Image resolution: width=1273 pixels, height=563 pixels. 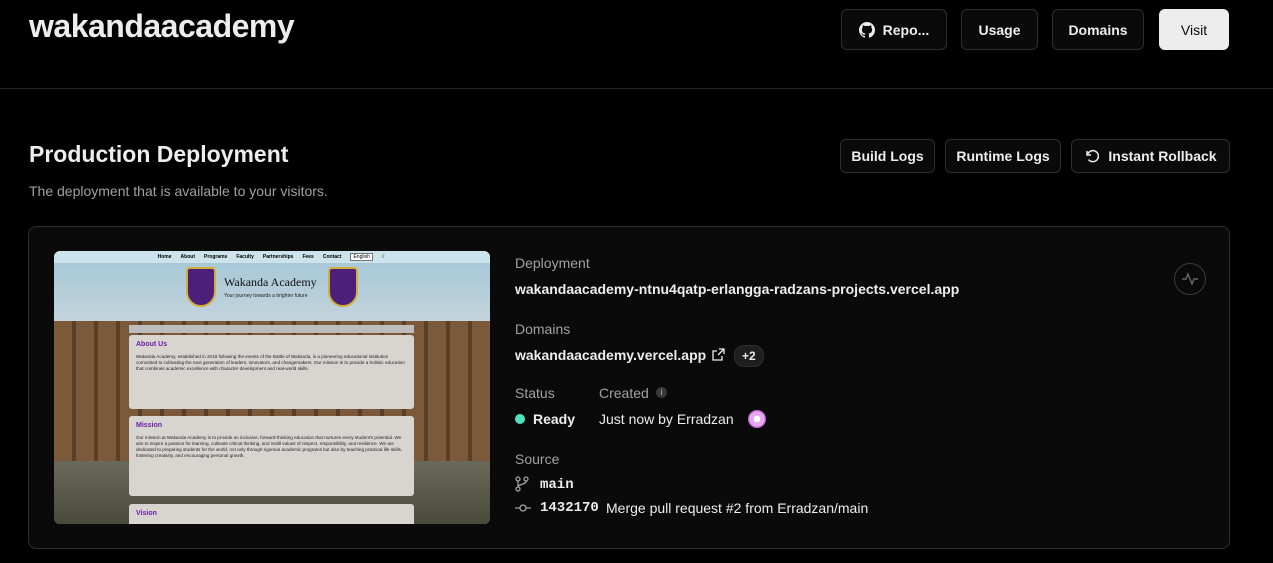 What do you see at coordinates (610, 355) in the screenshot?
I see `domain-link: wakandaacademy.vercel.app` at bounding box center [610, 355].